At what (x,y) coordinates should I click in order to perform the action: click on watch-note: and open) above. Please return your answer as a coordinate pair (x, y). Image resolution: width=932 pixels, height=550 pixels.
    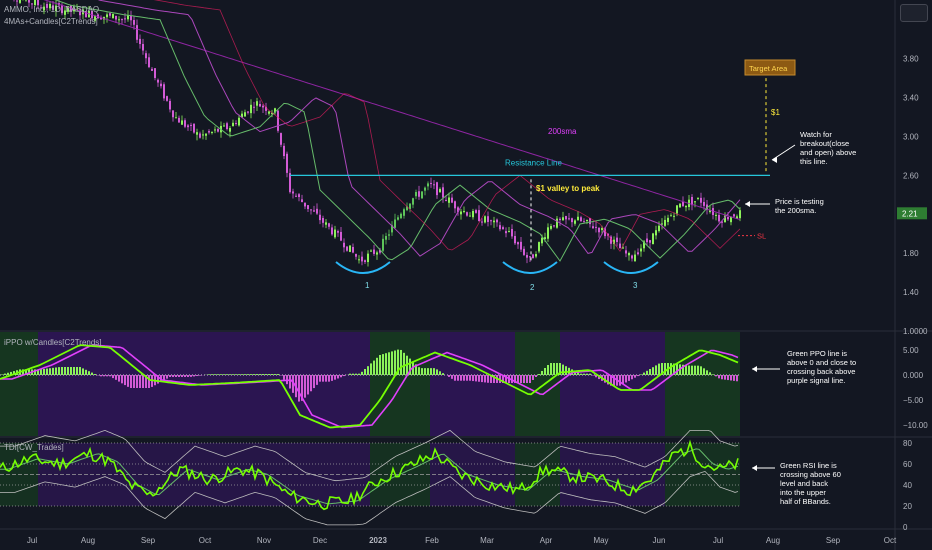
    Looking at the image, I should click on (828, 152).